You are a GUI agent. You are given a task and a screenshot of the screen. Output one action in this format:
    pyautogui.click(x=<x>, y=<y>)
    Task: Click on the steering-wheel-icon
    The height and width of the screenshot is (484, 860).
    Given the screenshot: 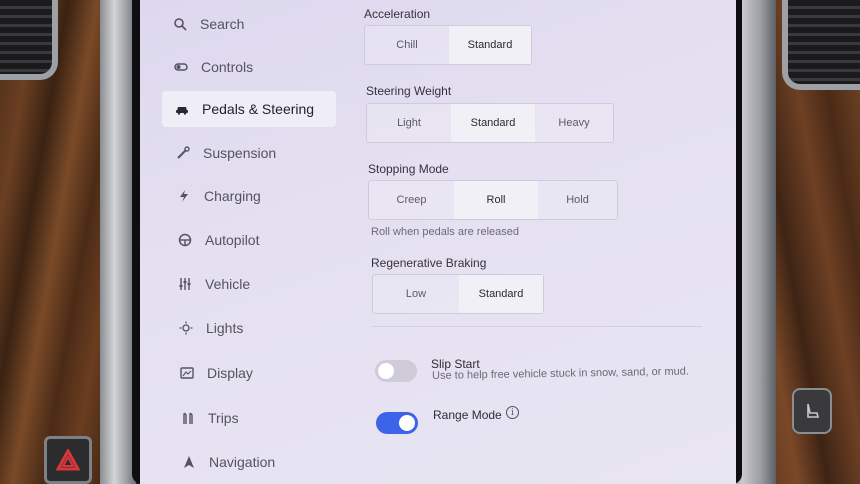 What is the action you would take?
    pyautogui.click(x=185, y=240)
    